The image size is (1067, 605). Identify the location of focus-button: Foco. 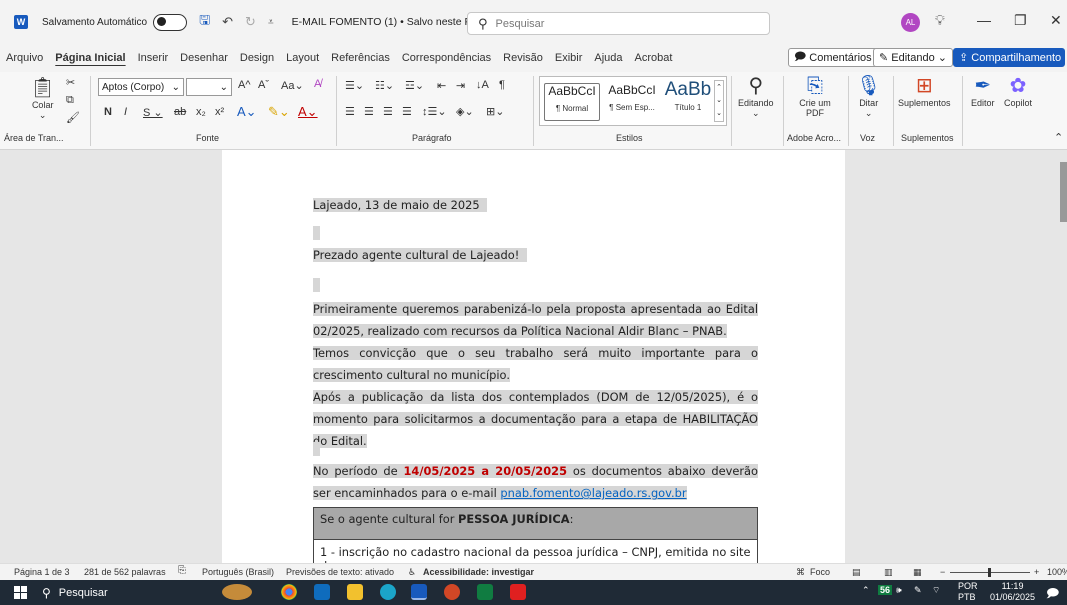
(820, 572).